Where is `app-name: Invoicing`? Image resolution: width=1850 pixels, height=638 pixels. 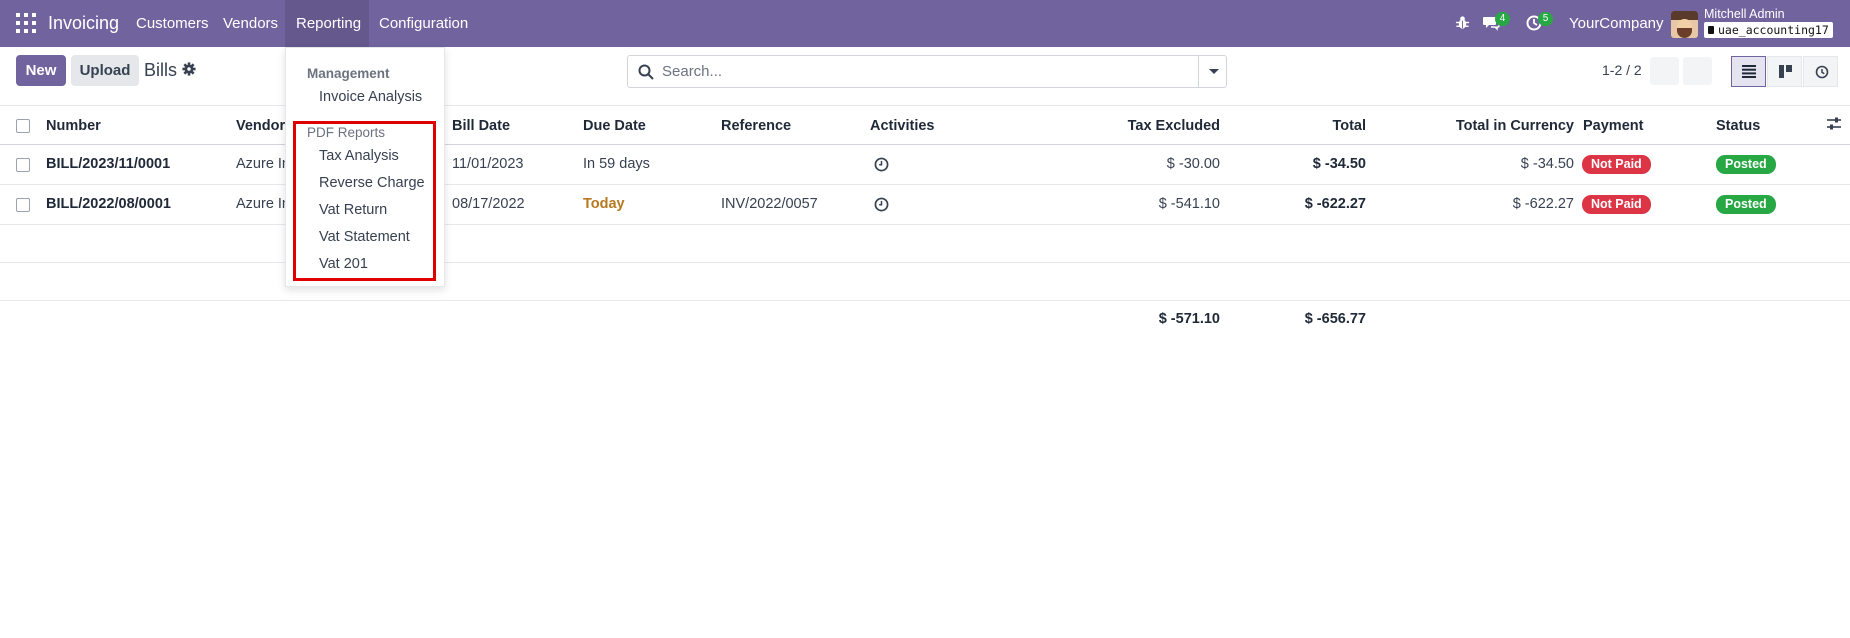 app-name: Invoicing is located at coordinates (83, 23).